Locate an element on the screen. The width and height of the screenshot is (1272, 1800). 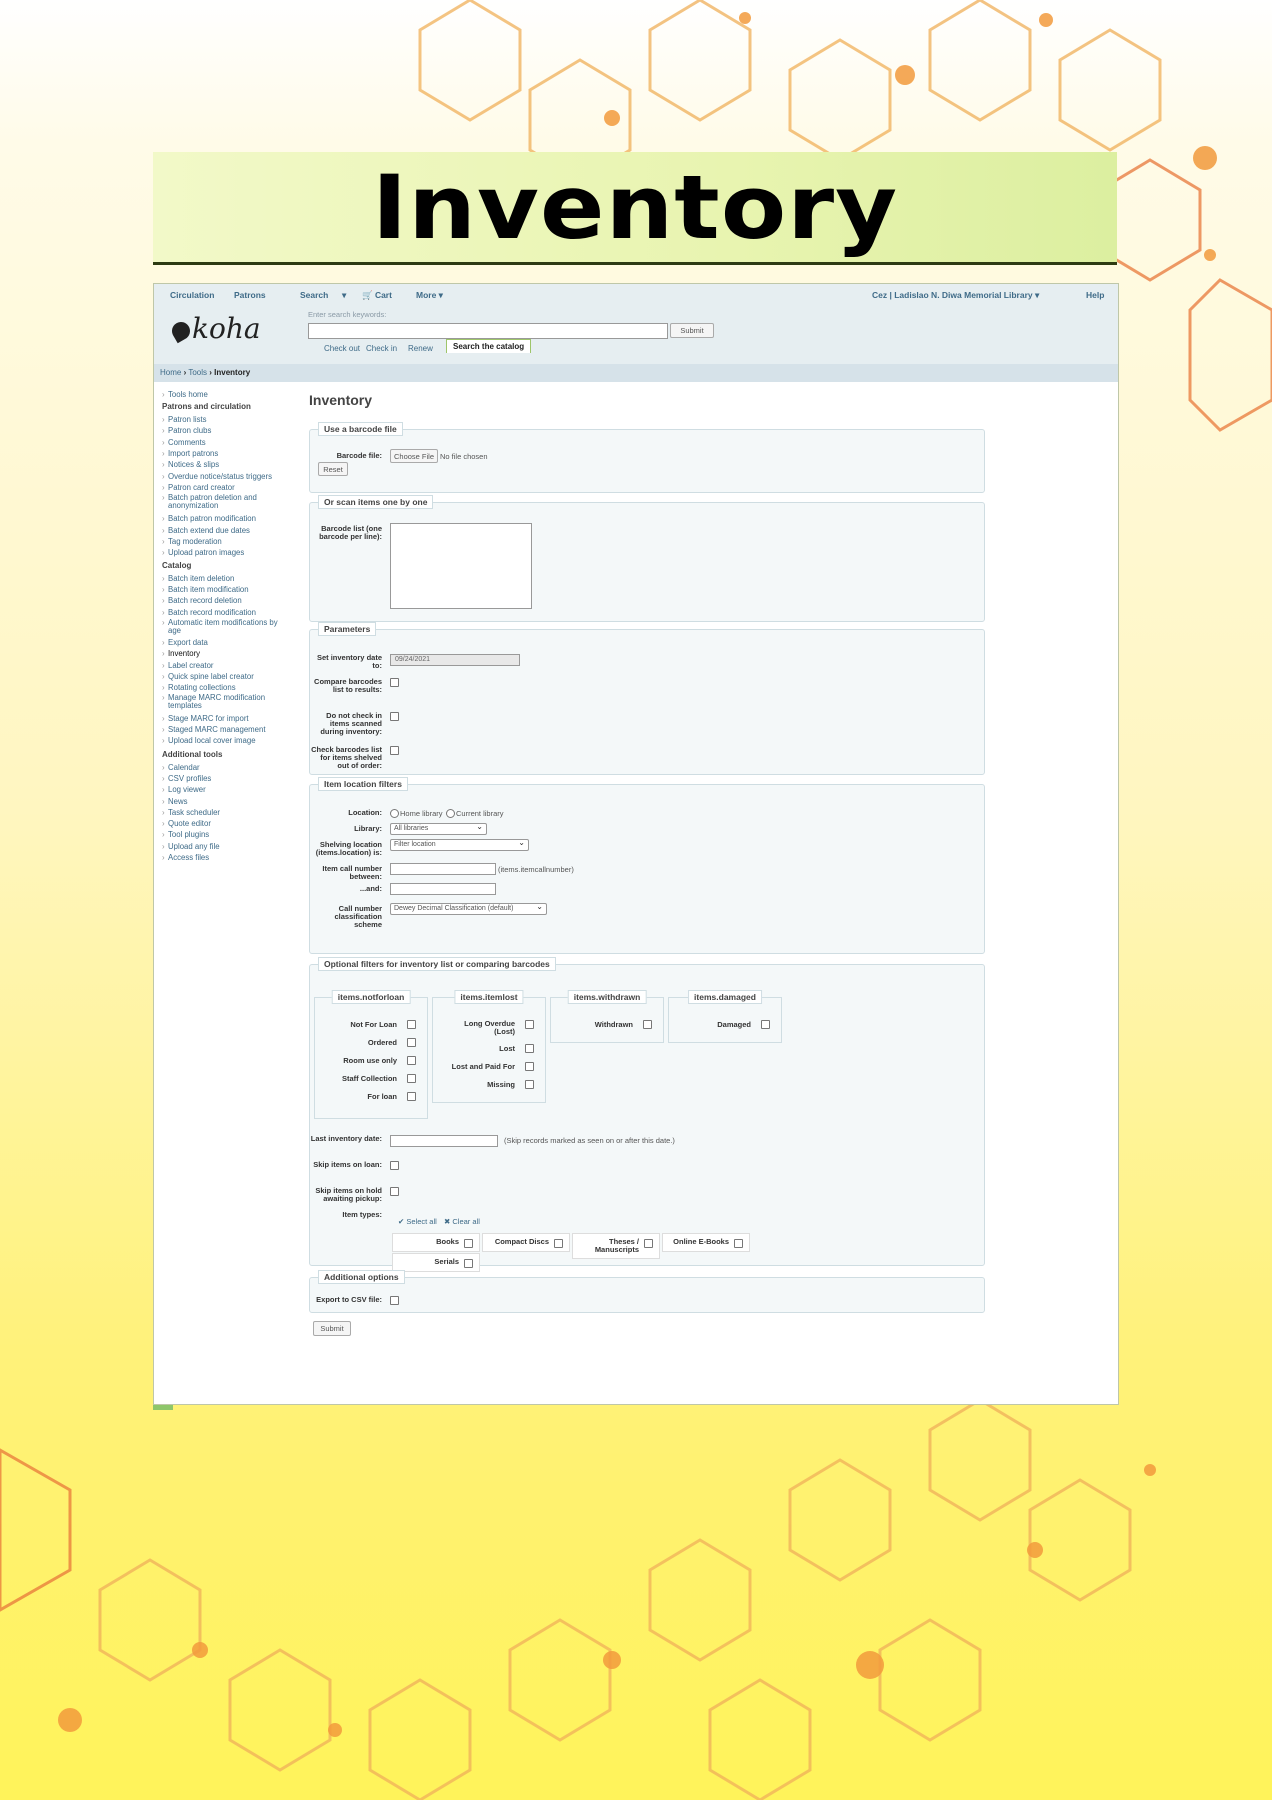
barcode-list-textarea is located at coordinates (461, 566).